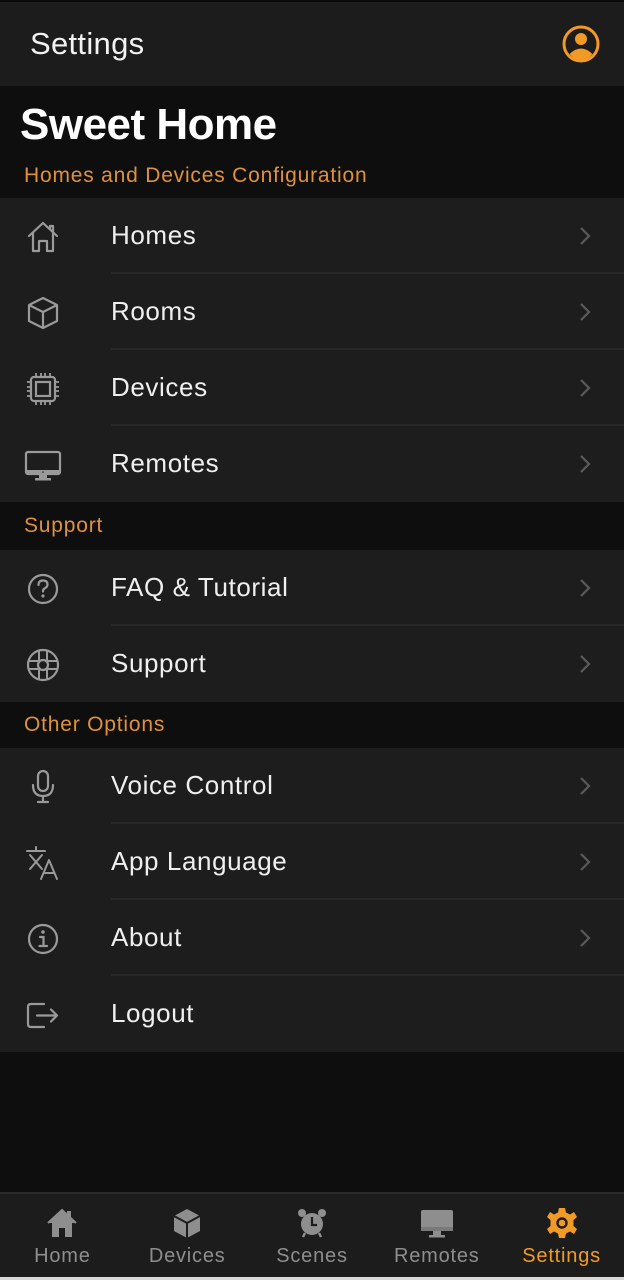 The width and height of the screenshot is (624, 1280). Describe the element at coordinates (165, 463) in the screenshot. I see `menu-item-label: Remotes` at that location.